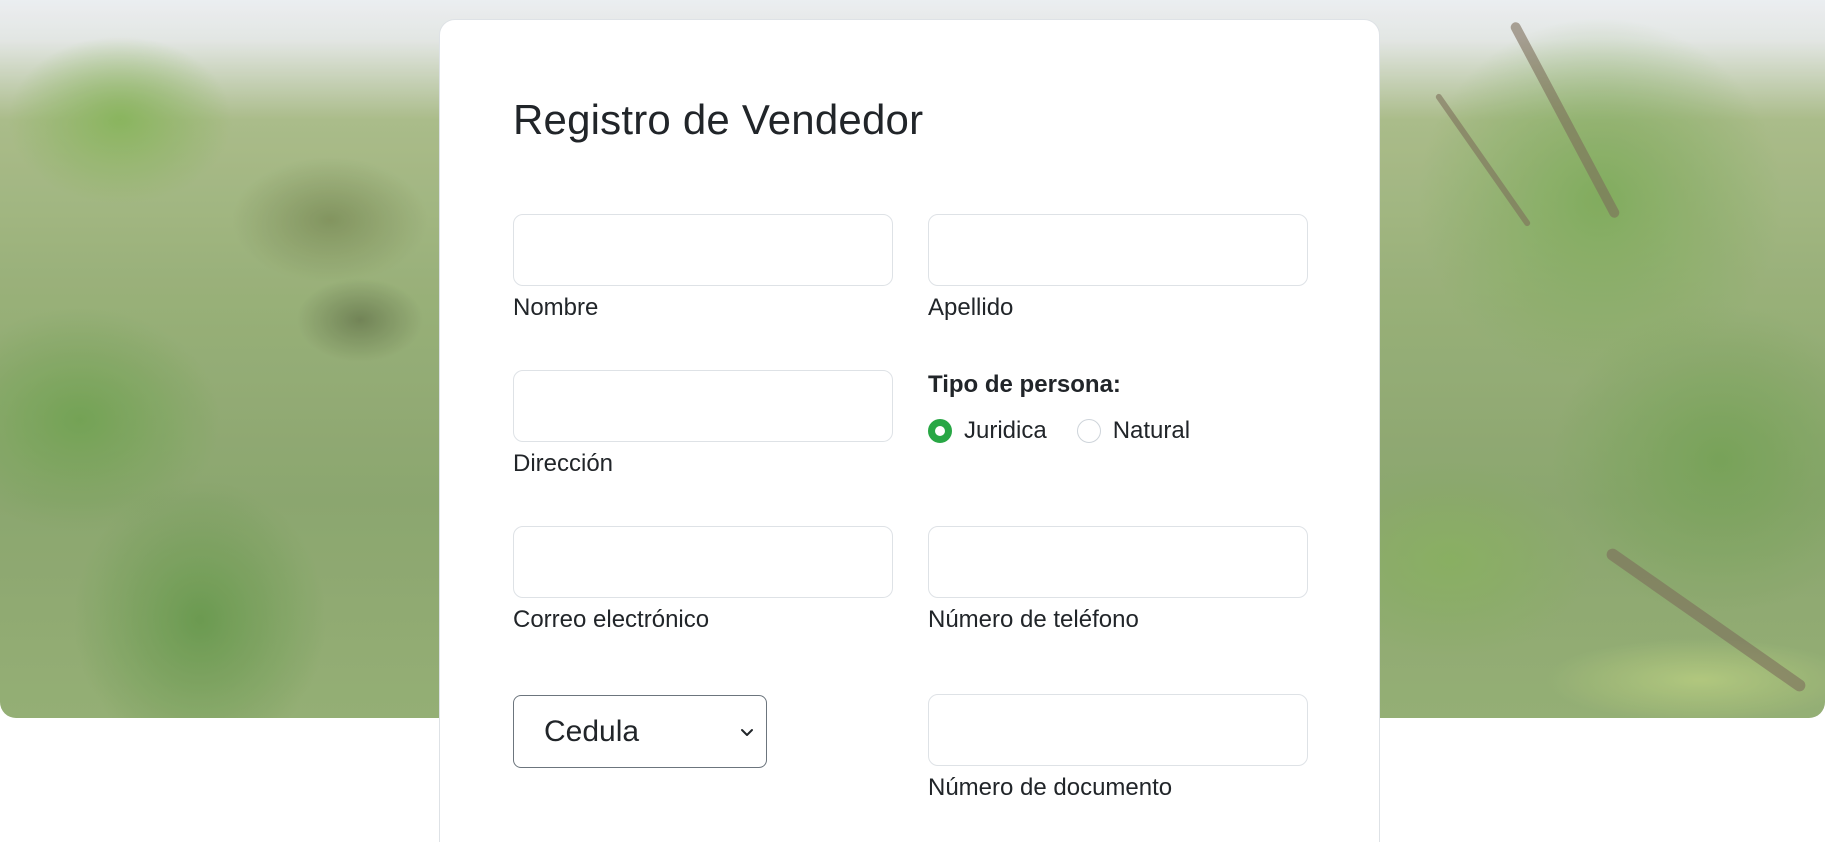 This screenshot has height=842, width=1825. I want to click on documento-field-group: Número de documento, so click(1118, 748).